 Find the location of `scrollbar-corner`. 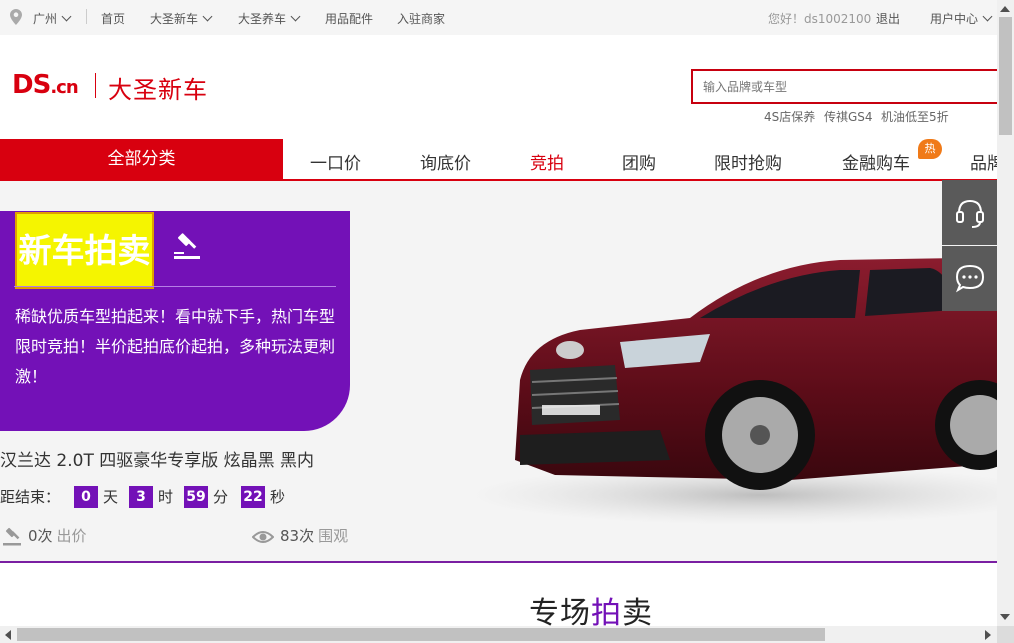

scrollbar-corner is located at coordinates (1005, 634).